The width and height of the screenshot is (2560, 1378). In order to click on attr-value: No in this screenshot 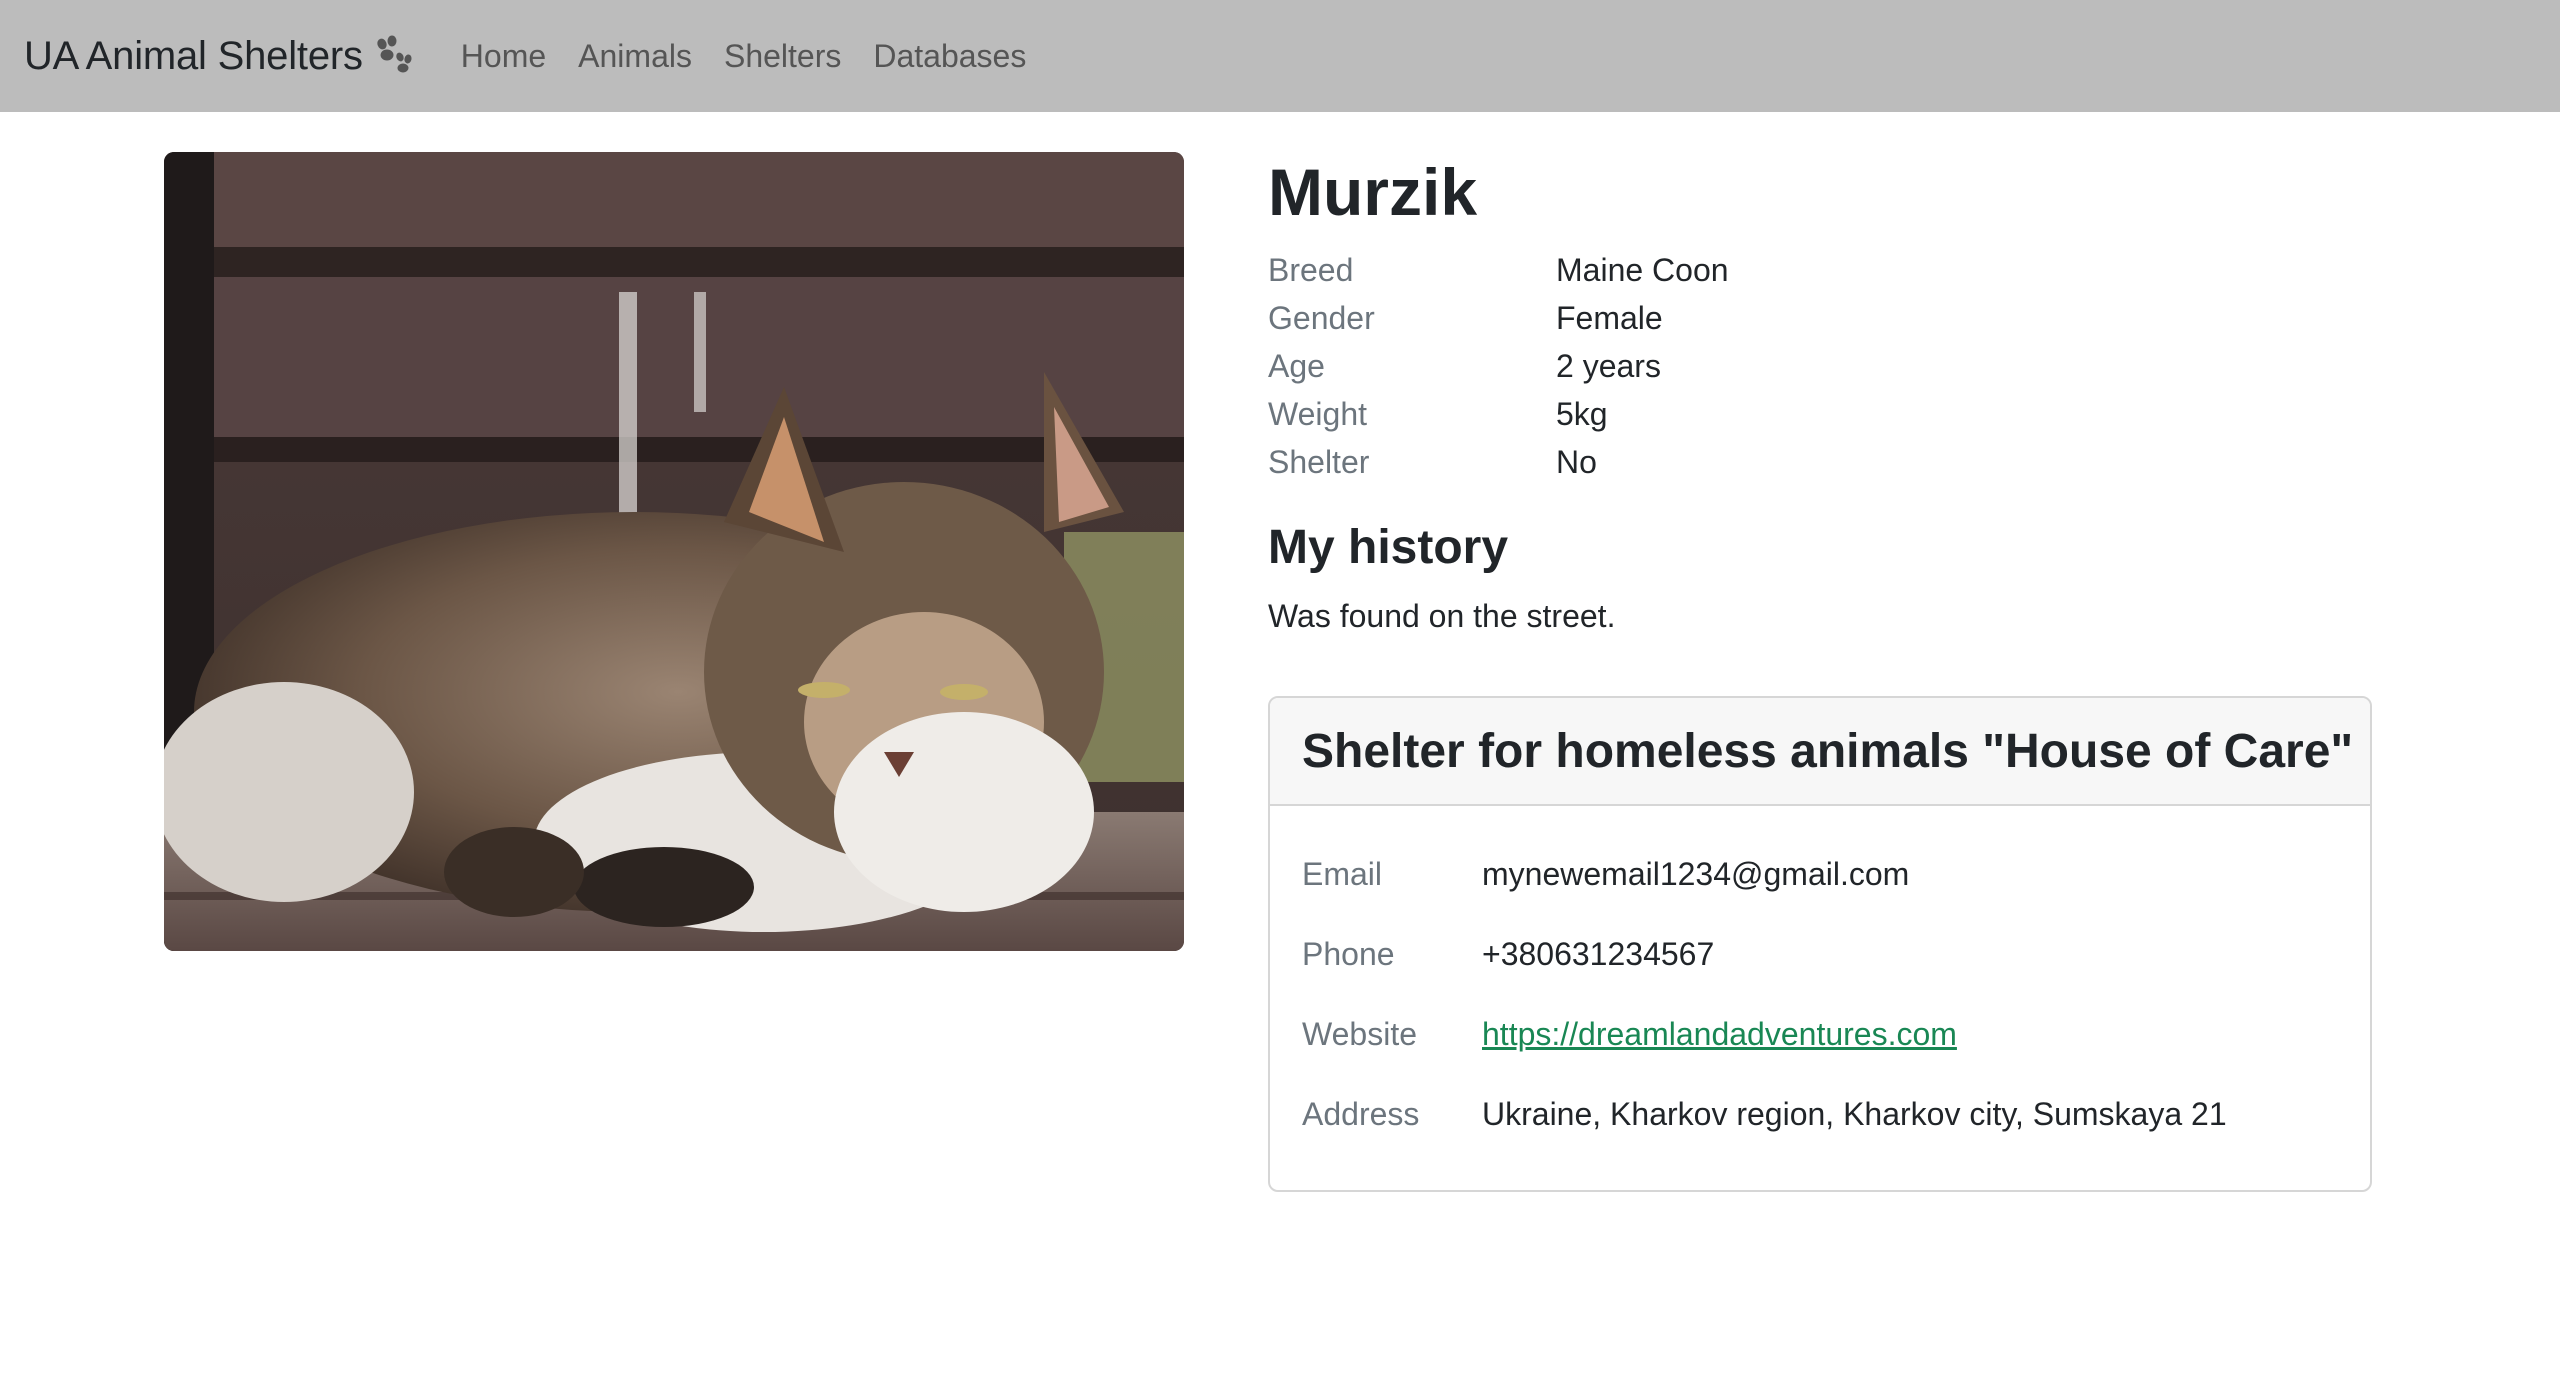, I will do `click(1576, 461)`.